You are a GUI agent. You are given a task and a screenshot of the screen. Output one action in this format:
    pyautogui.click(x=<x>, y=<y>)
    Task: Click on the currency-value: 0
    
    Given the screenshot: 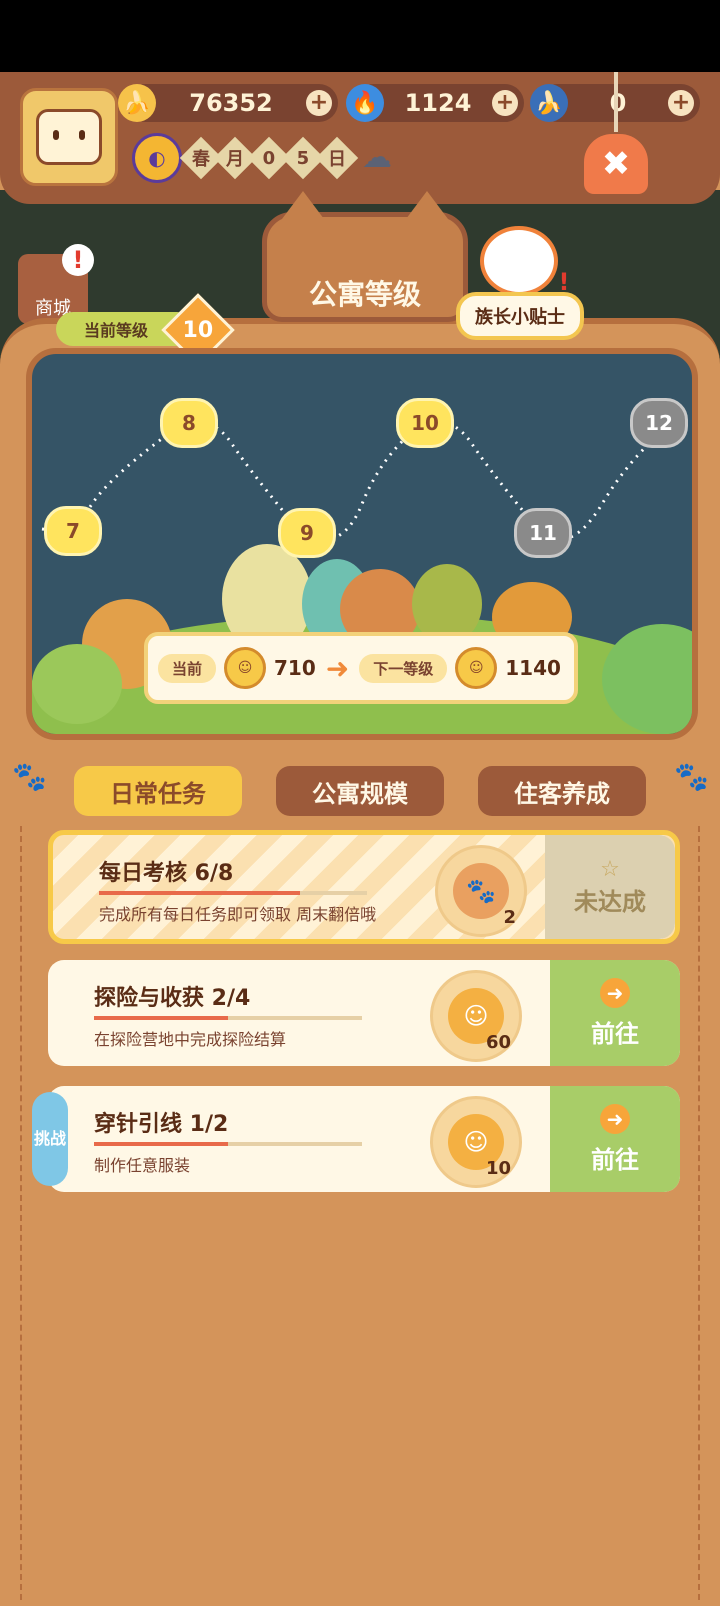 What is the action you would take?
    pyautogui.click(x=618, y=103)
    